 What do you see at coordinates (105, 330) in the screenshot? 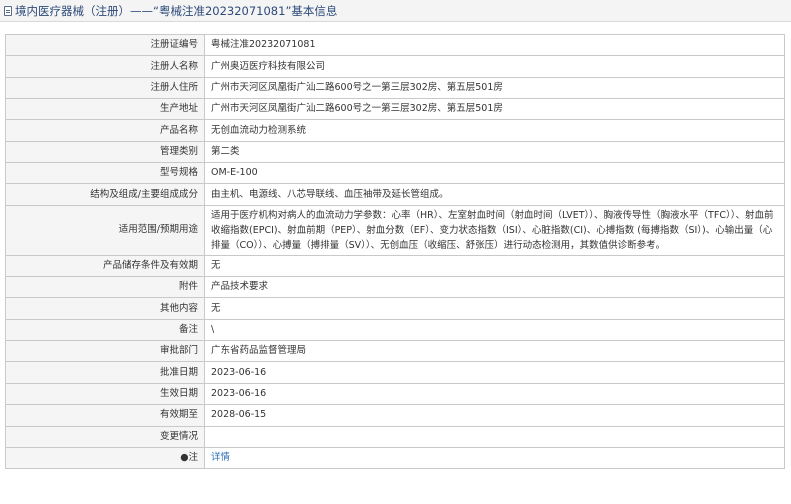
I see `row-label: 备注` at bounding box center [105, 330].